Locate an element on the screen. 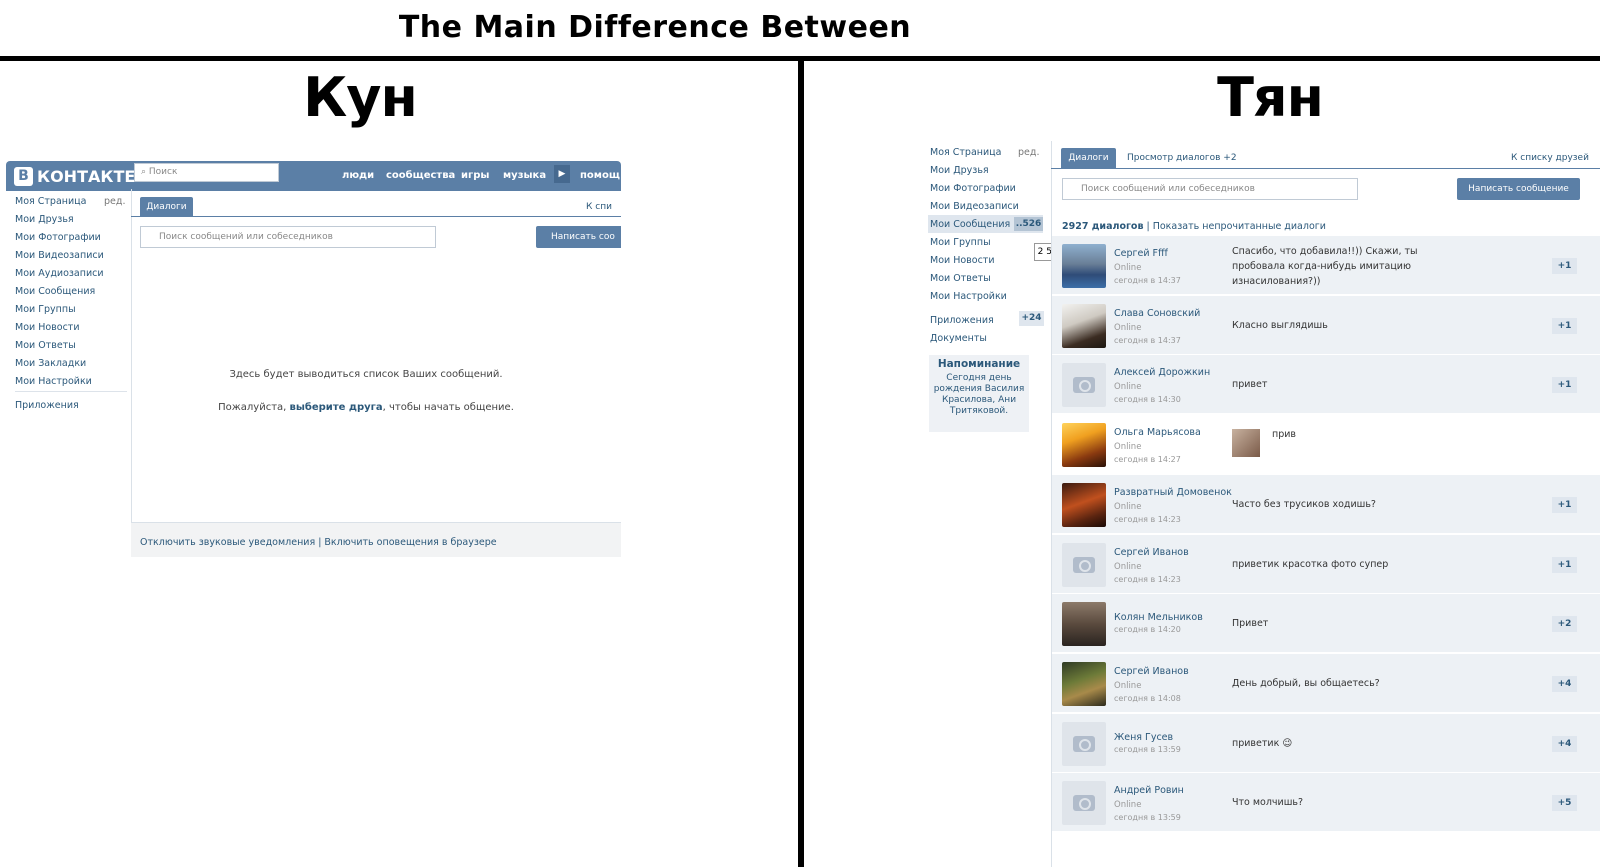  show-unread-link: | Показать непрочитанные диалоги is located at coordinates (1234, 226).